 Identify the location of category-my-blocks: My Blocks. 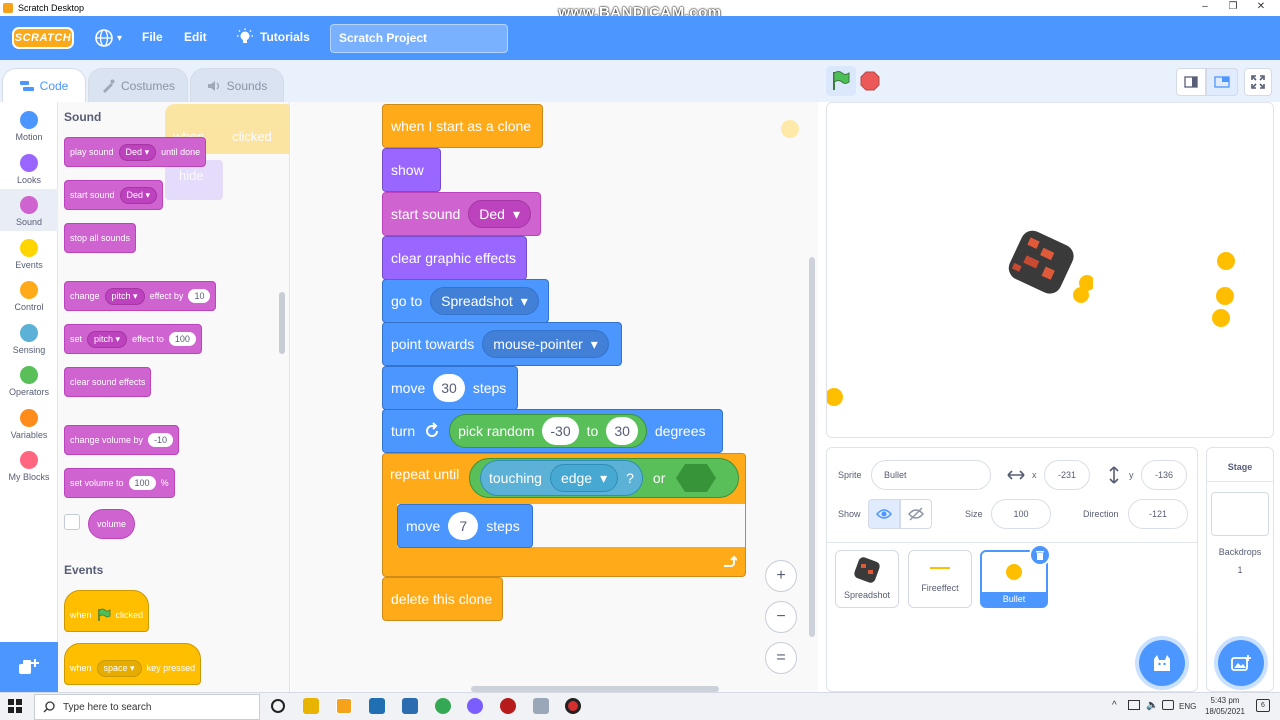
(29, 465).